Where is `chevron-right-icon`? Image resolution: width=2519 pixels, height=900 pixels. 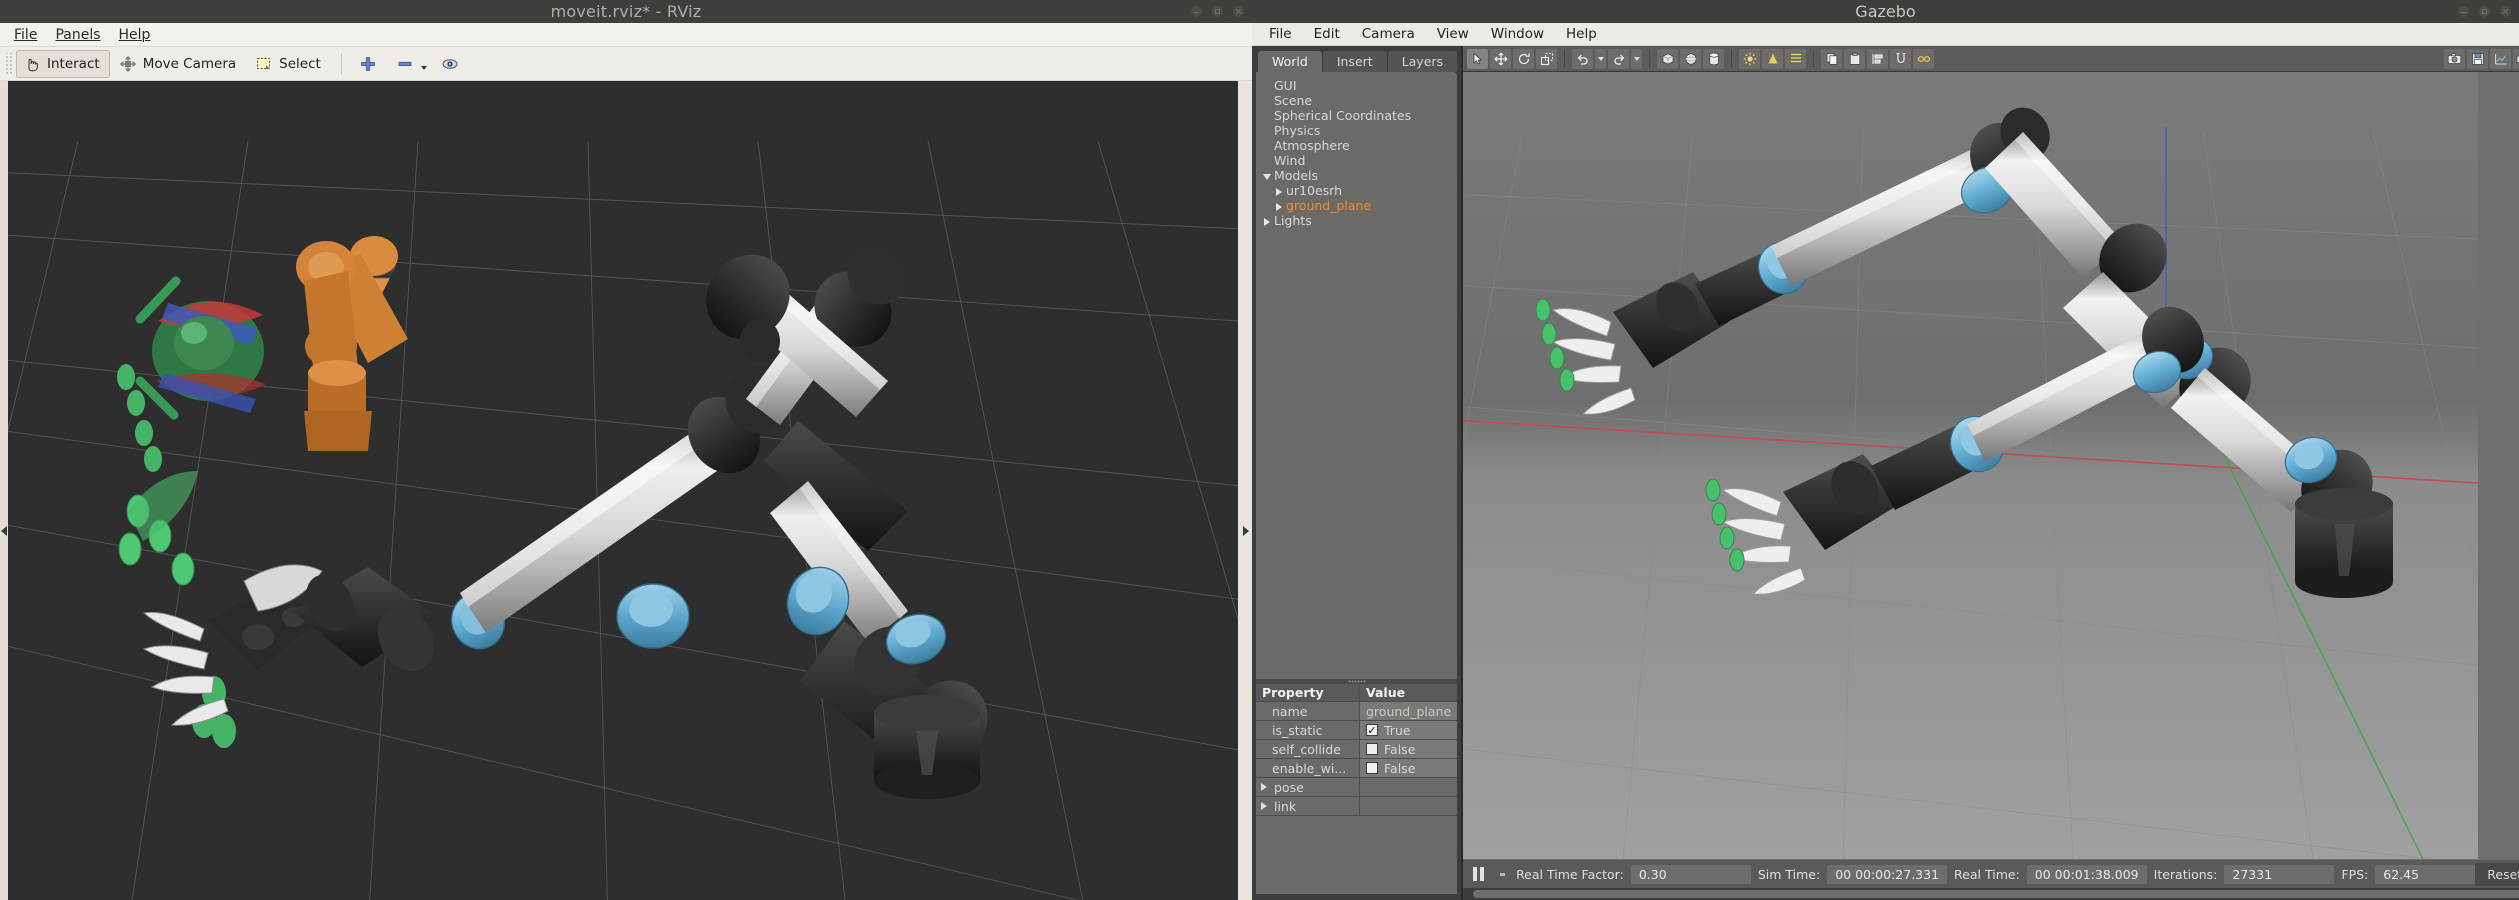 chevron-right-icon is located at coordinates (1246, 531).